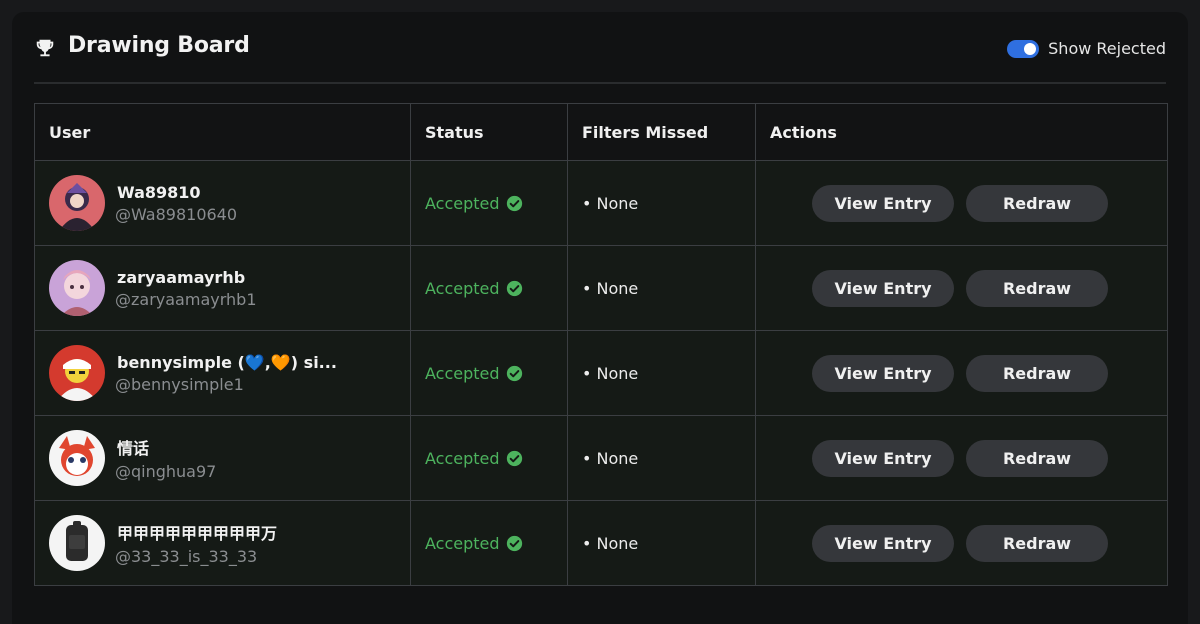  Describe the element at coordinates (600, 48) in the screenshot. I see `panel-header: Drawing Board Show Rejected` at that location.